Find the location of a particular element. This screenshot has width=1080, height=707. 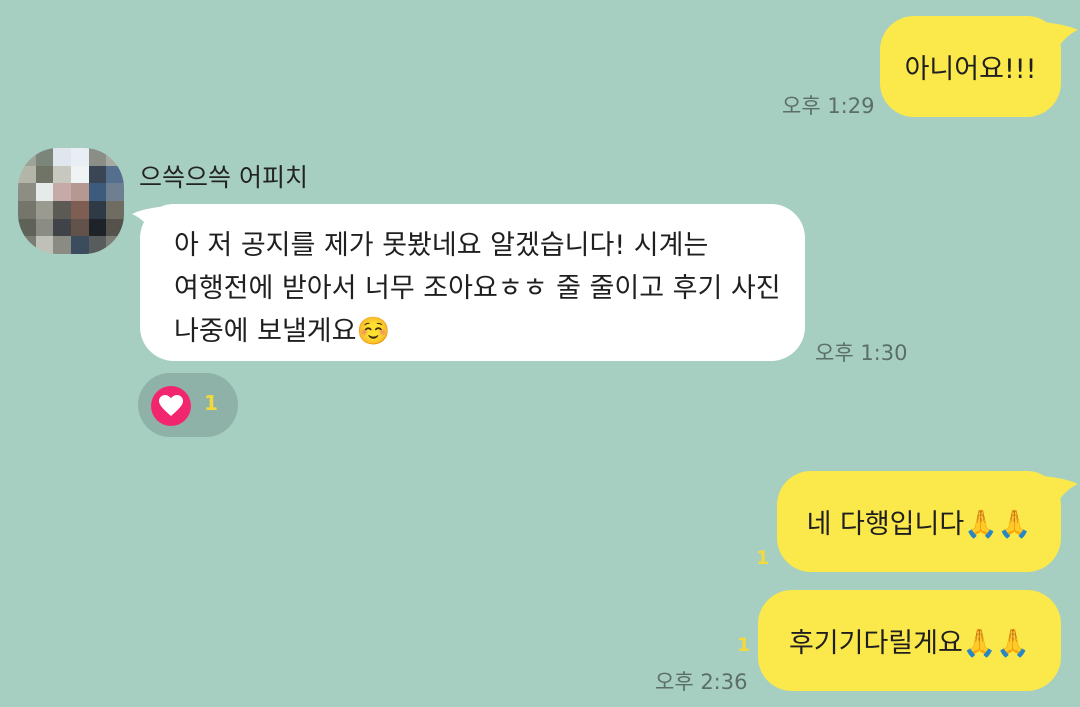

my-message-bubble-1: 아니어요!!! is located at coordinates (970, 66).